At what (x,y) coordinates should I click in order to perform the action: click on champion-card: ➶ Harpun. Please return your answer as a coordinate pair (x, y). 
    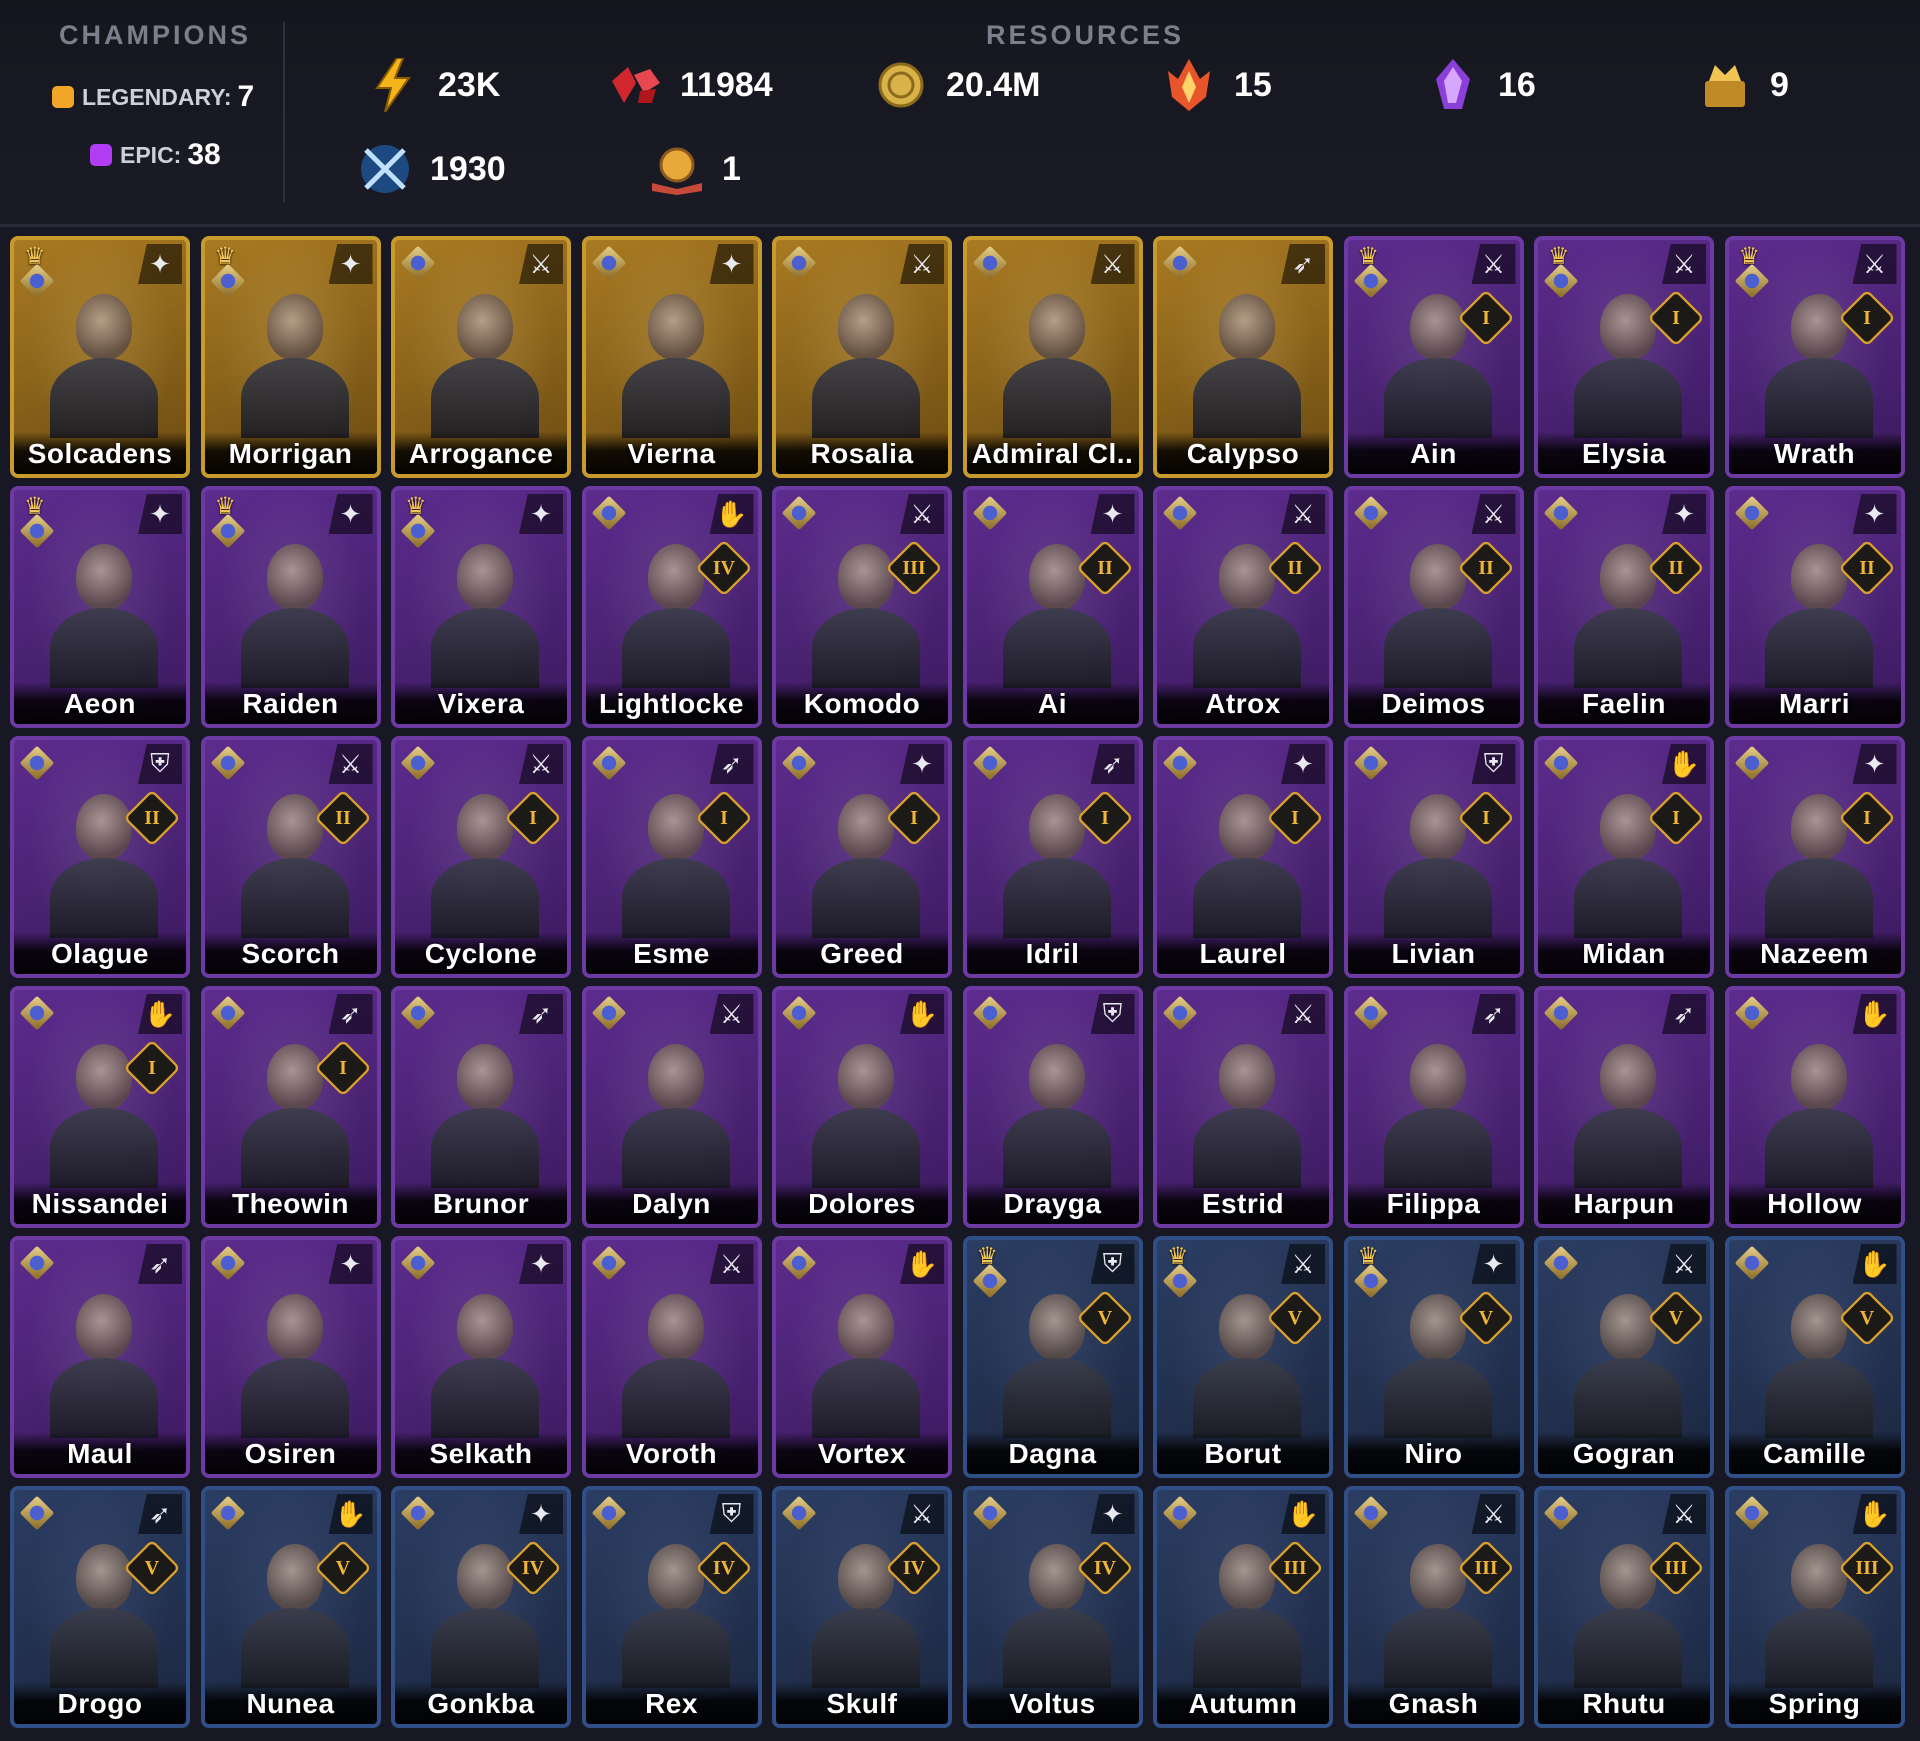
    Looking at the image, I should click on (1624, 1107).